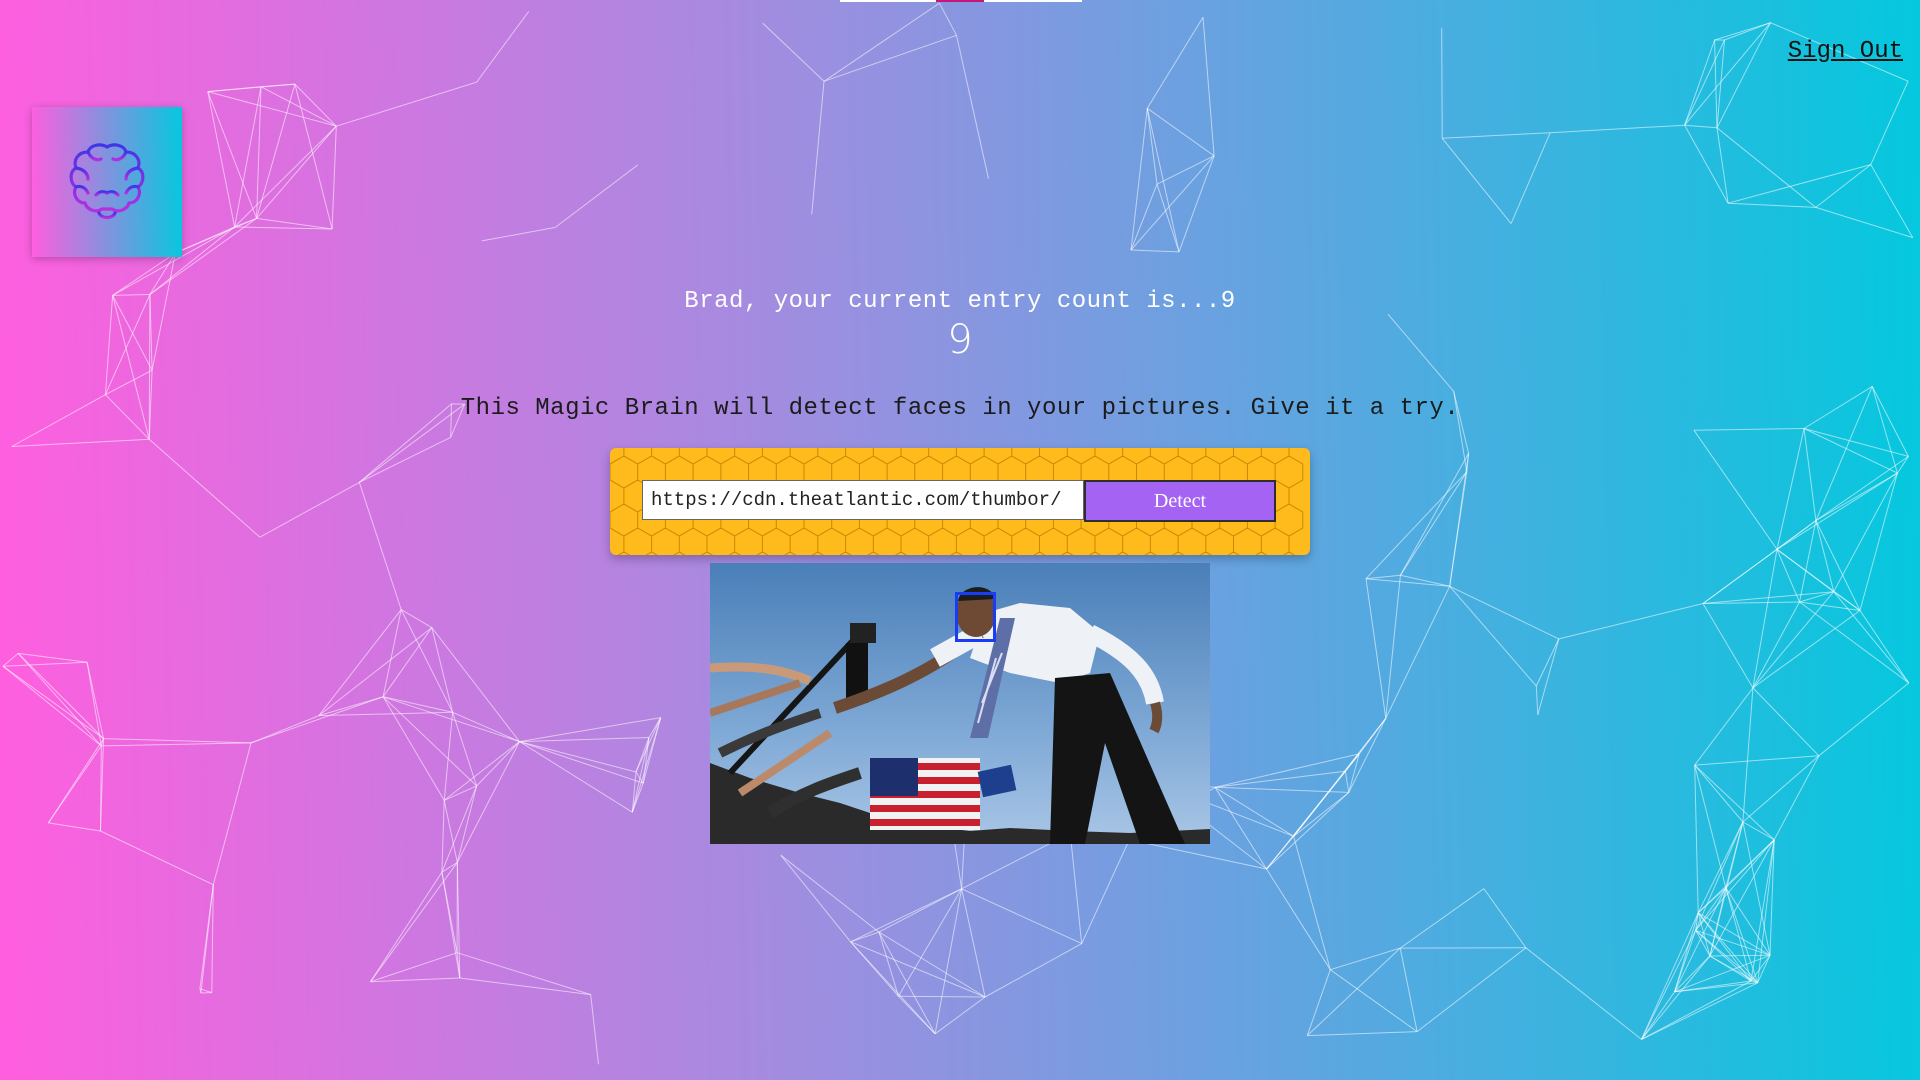 This screenshot has height=1080, width=1920. What do you see at coordinates (1180, 501) in the screenshot?
I see `detect-button: Detect` at bounding box center [1180, 501].